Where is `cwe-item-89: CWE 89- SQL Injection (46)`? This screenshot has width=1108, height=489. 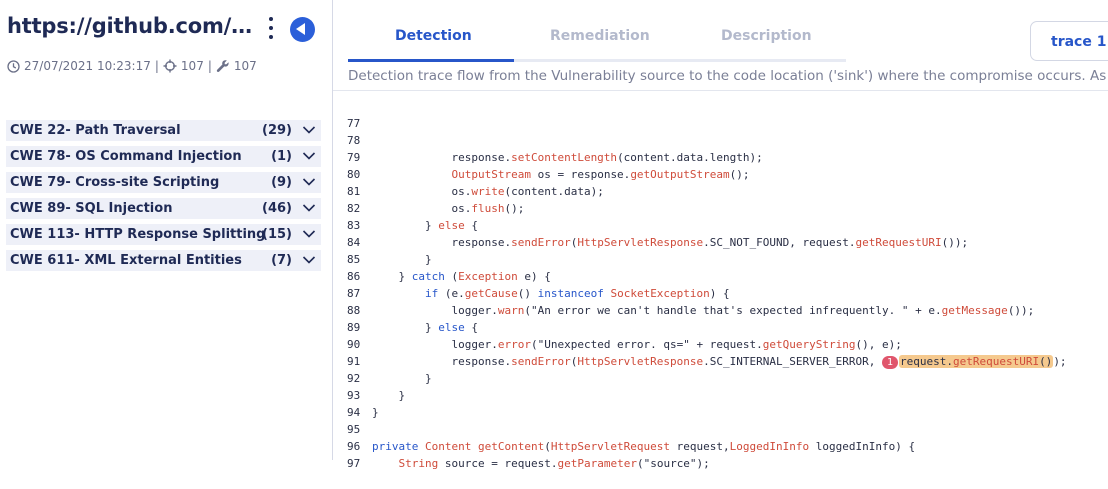 cwe-item-89: CWE 89- SQL Injection (46) is located at coordinates (163, 208).